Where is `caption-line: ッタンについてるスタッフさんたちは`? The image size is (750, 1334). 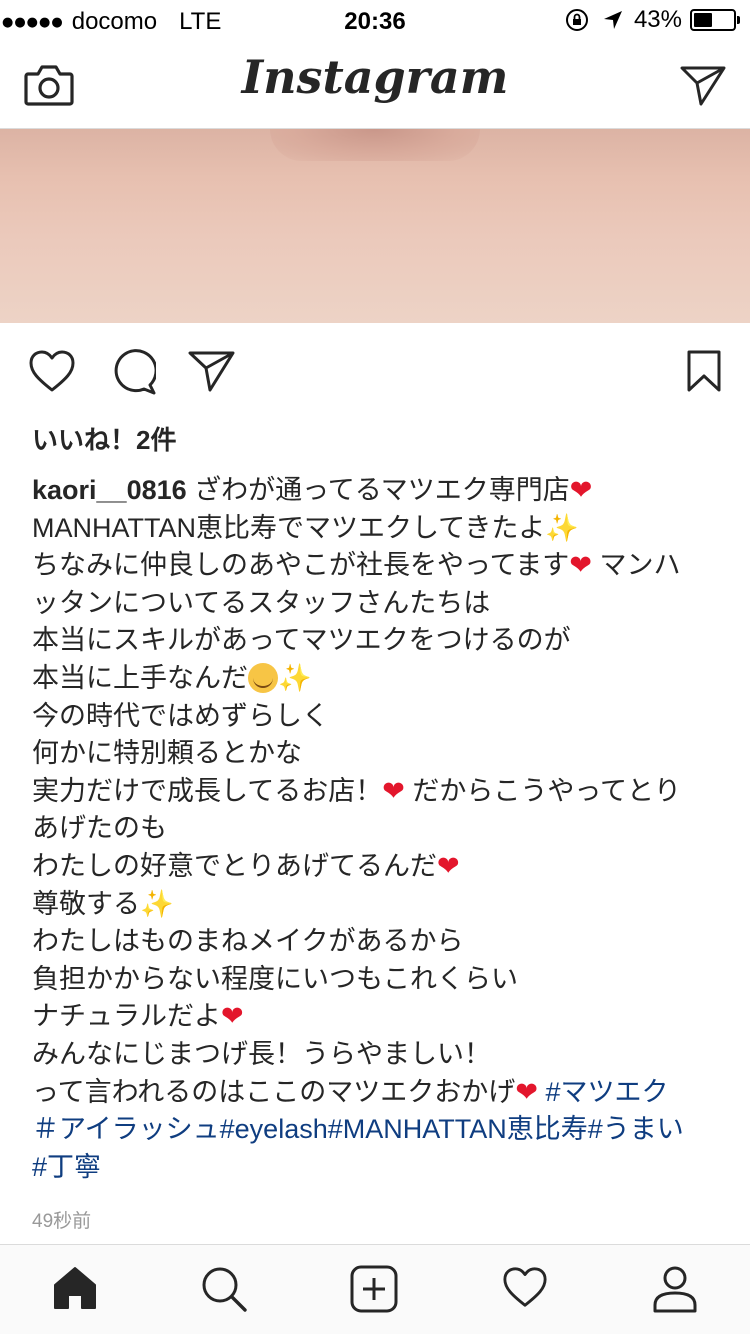
caption-line: ッタンについてるスタッフさんたちは is located at coordinates (261, 602).